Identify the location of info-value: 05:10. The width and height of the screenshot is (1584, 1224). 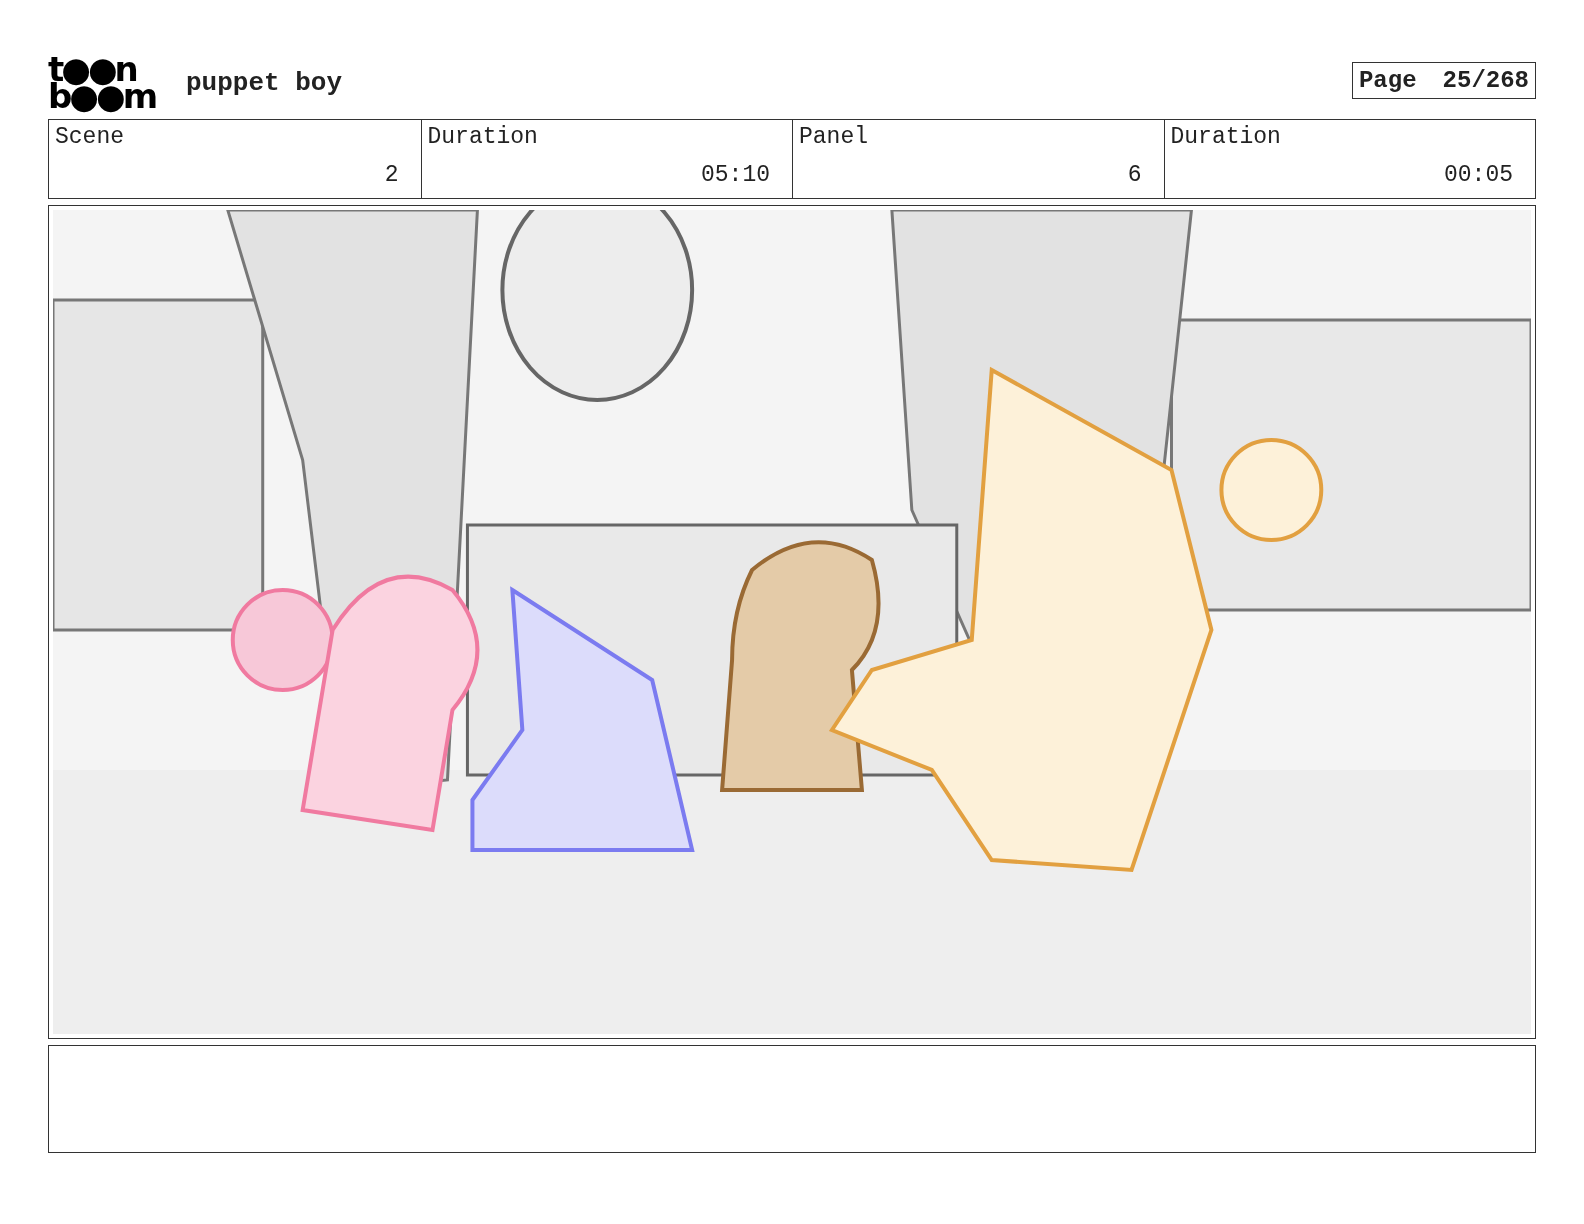
(735, 175).